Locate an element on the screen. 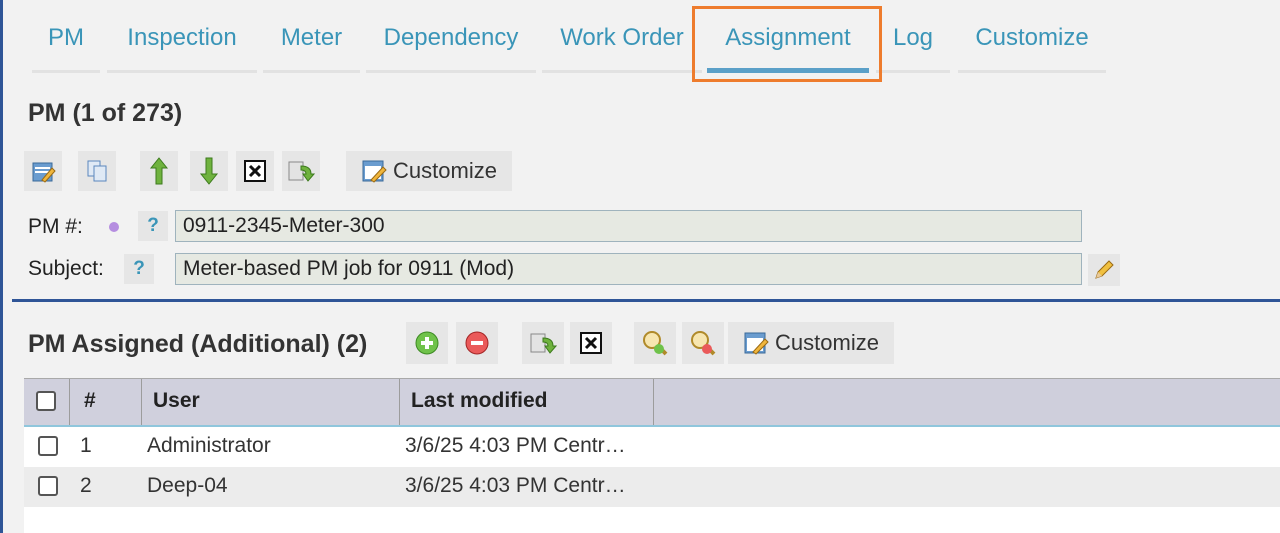 The image size is (1280, 533). tab-customize: Customize is located at coordinates (1032, 40).